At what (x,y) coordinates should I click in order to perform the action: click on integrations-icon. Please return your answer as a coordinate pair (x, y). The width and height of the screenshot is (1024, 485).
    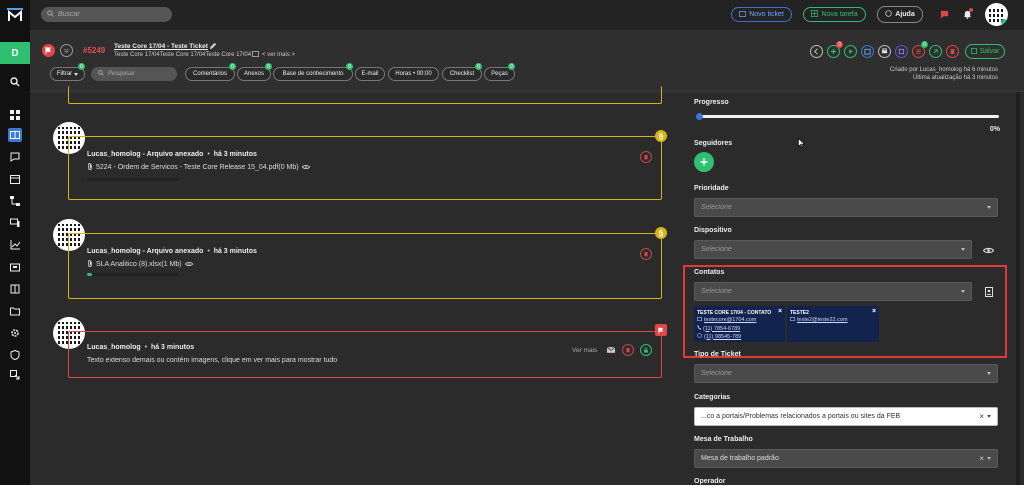
    Looking at the image, I should click on (15, 375).